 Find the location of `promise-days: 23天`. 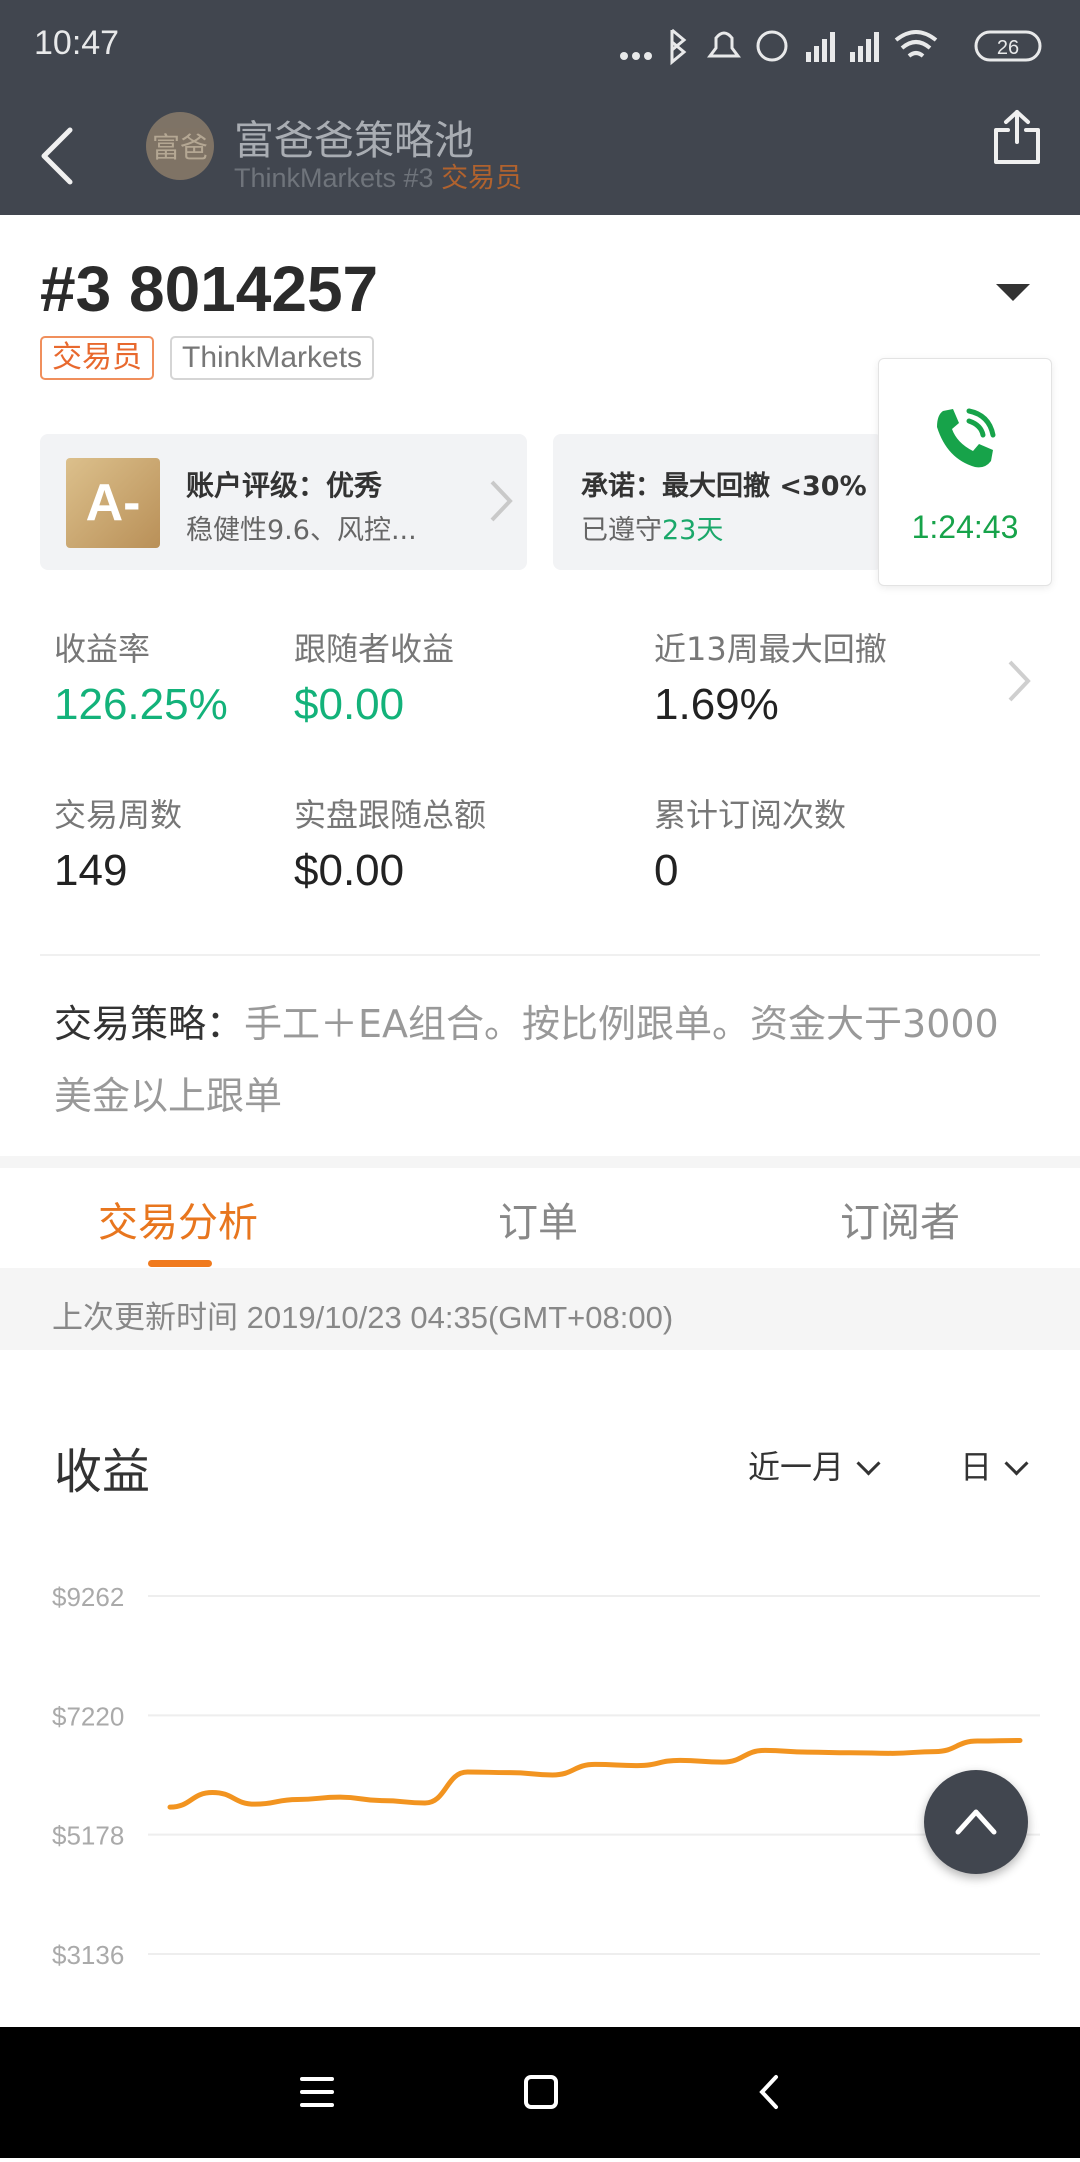

promise-days: 23天 is located at coordinates (692, 530).